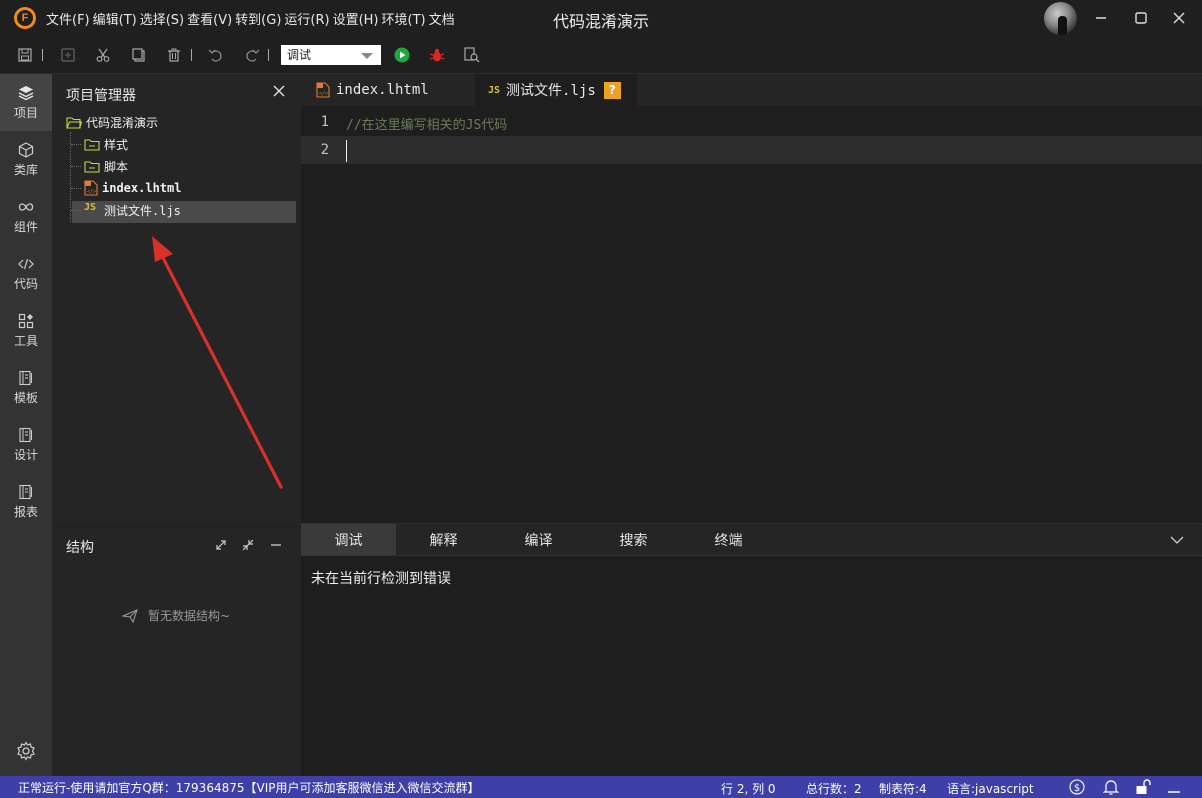  What do you see at coordinates (279, 91) in the screenshot?
I see `explorer-close-button` at bounding box center [279, 91].